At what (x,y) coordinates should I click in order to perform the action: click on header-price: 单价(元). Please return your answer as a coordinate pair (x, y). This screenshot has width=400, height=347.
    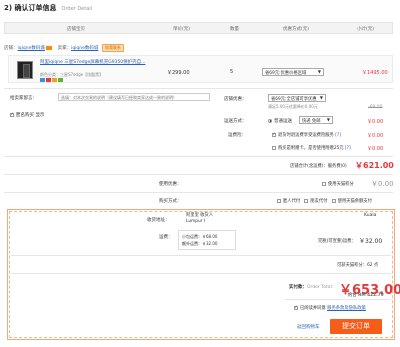
    Looking at the image, I should click on (182, 29).